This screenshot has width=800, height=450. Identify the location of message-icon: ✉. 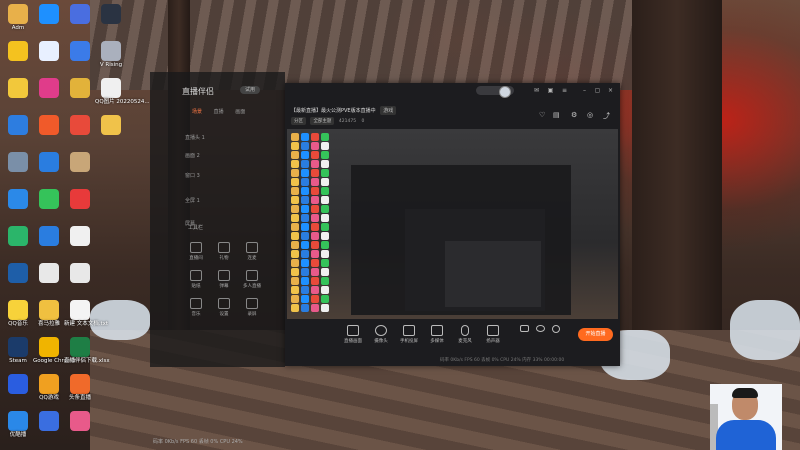
(536, 90).